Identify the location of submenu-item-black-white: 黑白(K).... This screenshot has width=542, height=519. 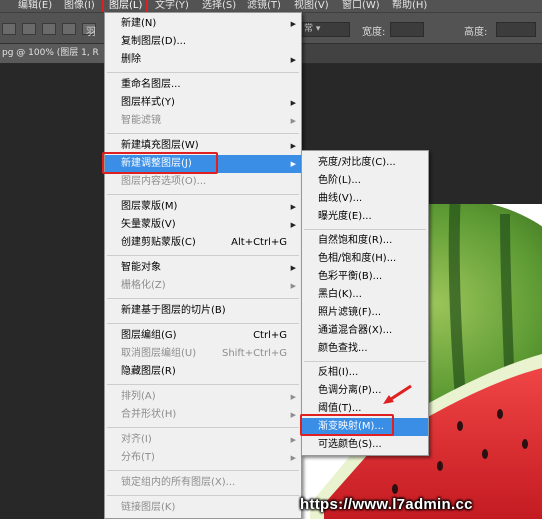
(365, 295).